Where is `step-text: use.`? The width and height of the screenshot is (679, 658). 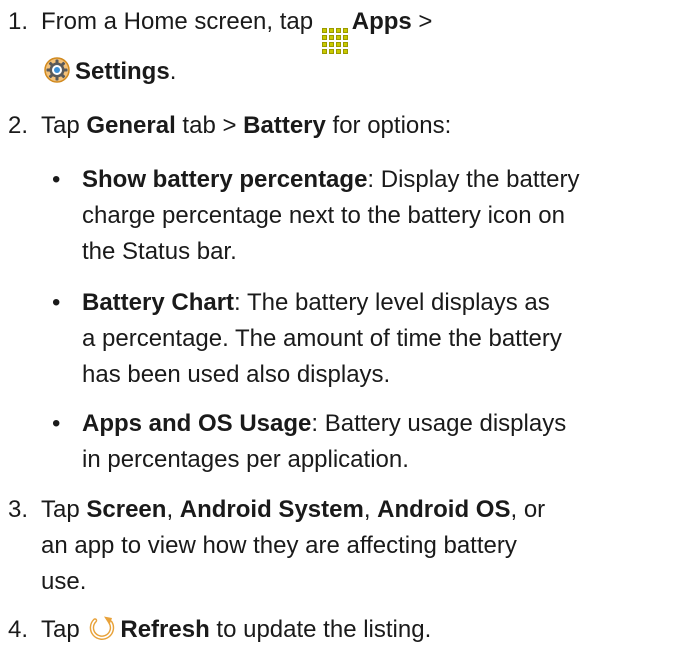 step-text: use. is located at coordinates (64, 581).